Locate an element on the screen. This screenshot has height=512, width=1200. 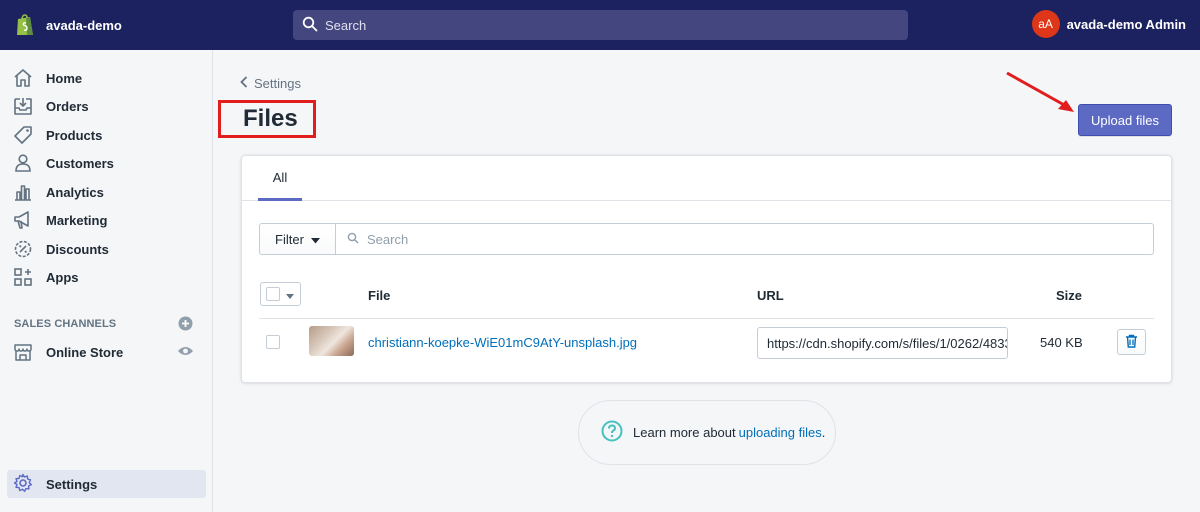
sidebar-item-analytics: Analytics is located at coordinates (106, 192).